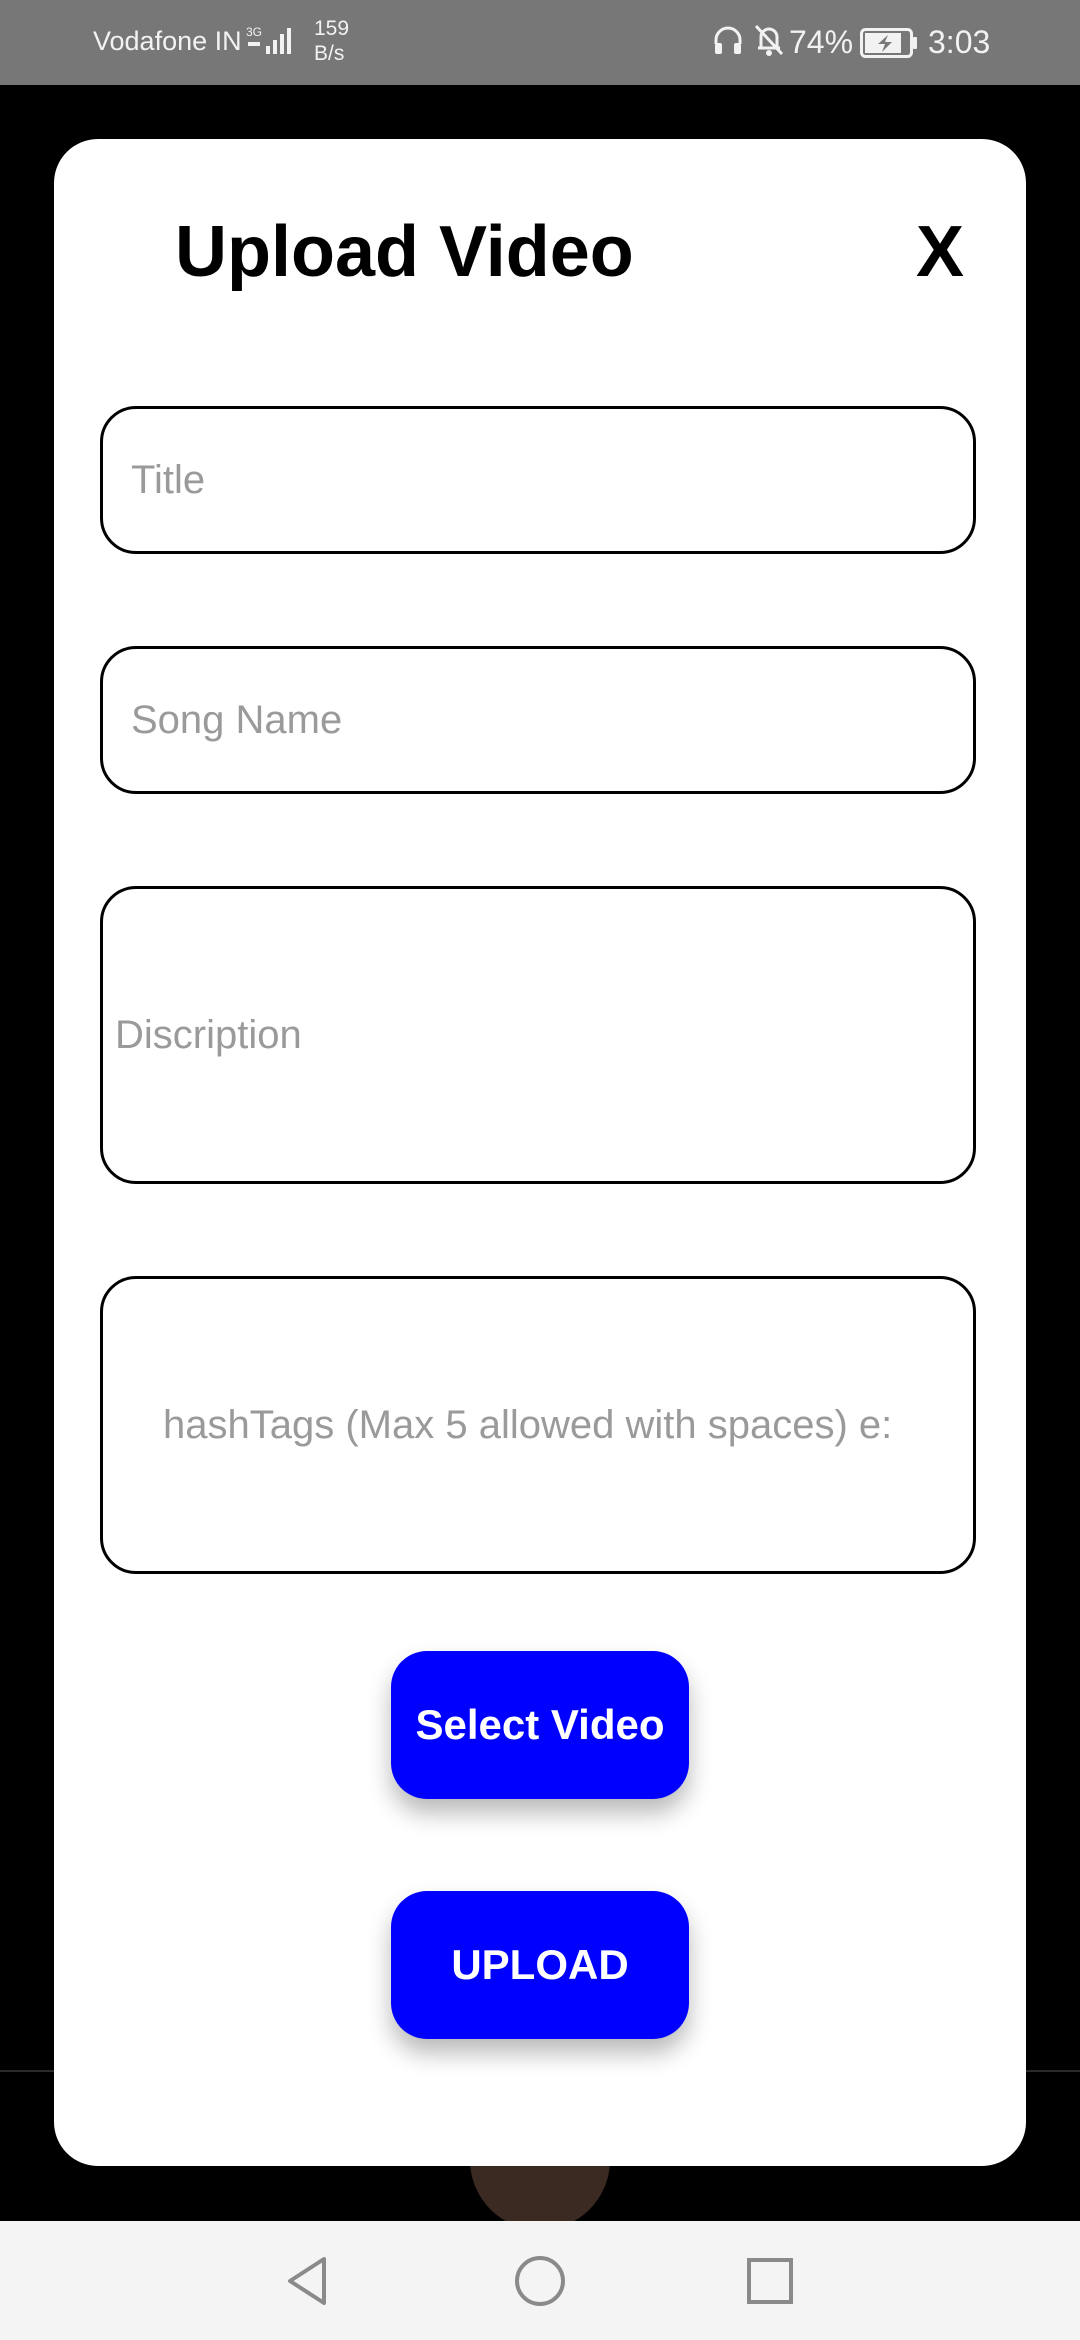 Image resolution: width=1080 pixels, height=2340 pixels. I want to click on network-type: 3G, so click(254, 32).